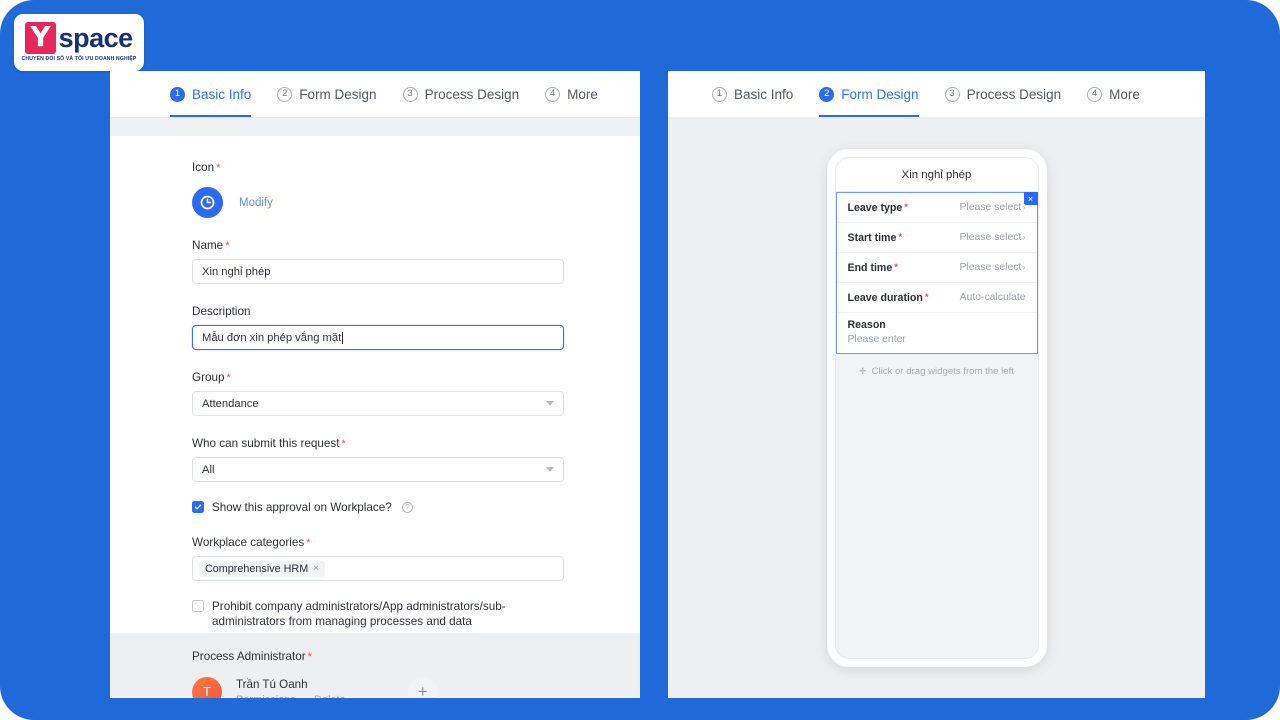 The image size is (1280, 720). I want to click on logo-wordmark: Y space, so click(79, 38).